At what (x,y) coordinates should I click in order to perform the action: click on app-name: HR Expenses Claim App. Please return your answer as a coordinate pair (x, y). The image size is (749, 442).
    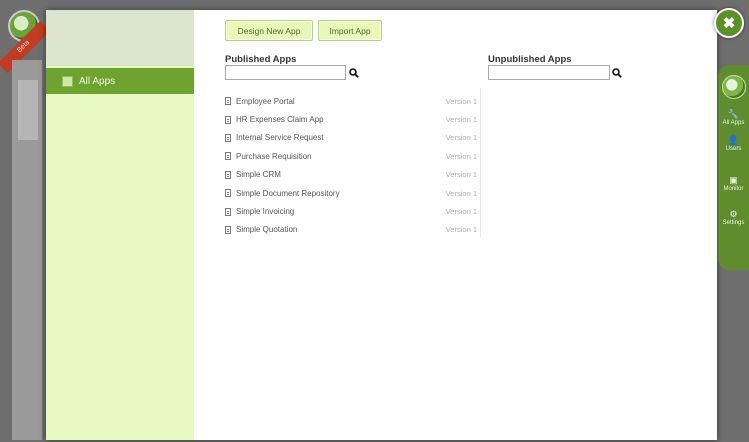
    Looking at the image, I should click on (280, 120).